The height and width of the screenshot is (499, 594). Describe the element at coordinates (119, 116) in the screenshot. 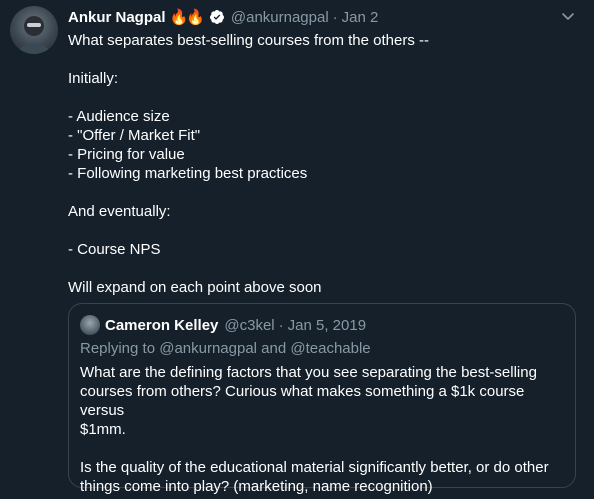

I see `tweet-line: - Audience size` at that location.